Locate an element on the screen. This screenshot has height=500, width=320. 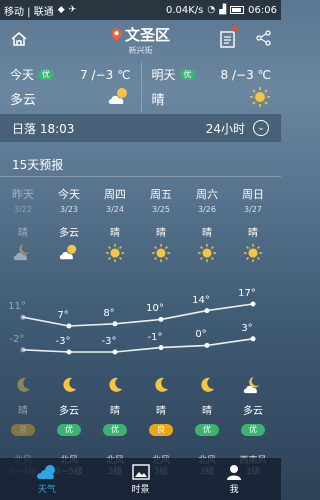
tomorrow-aqi-badge: 优 is located at coordinates (187, 74).